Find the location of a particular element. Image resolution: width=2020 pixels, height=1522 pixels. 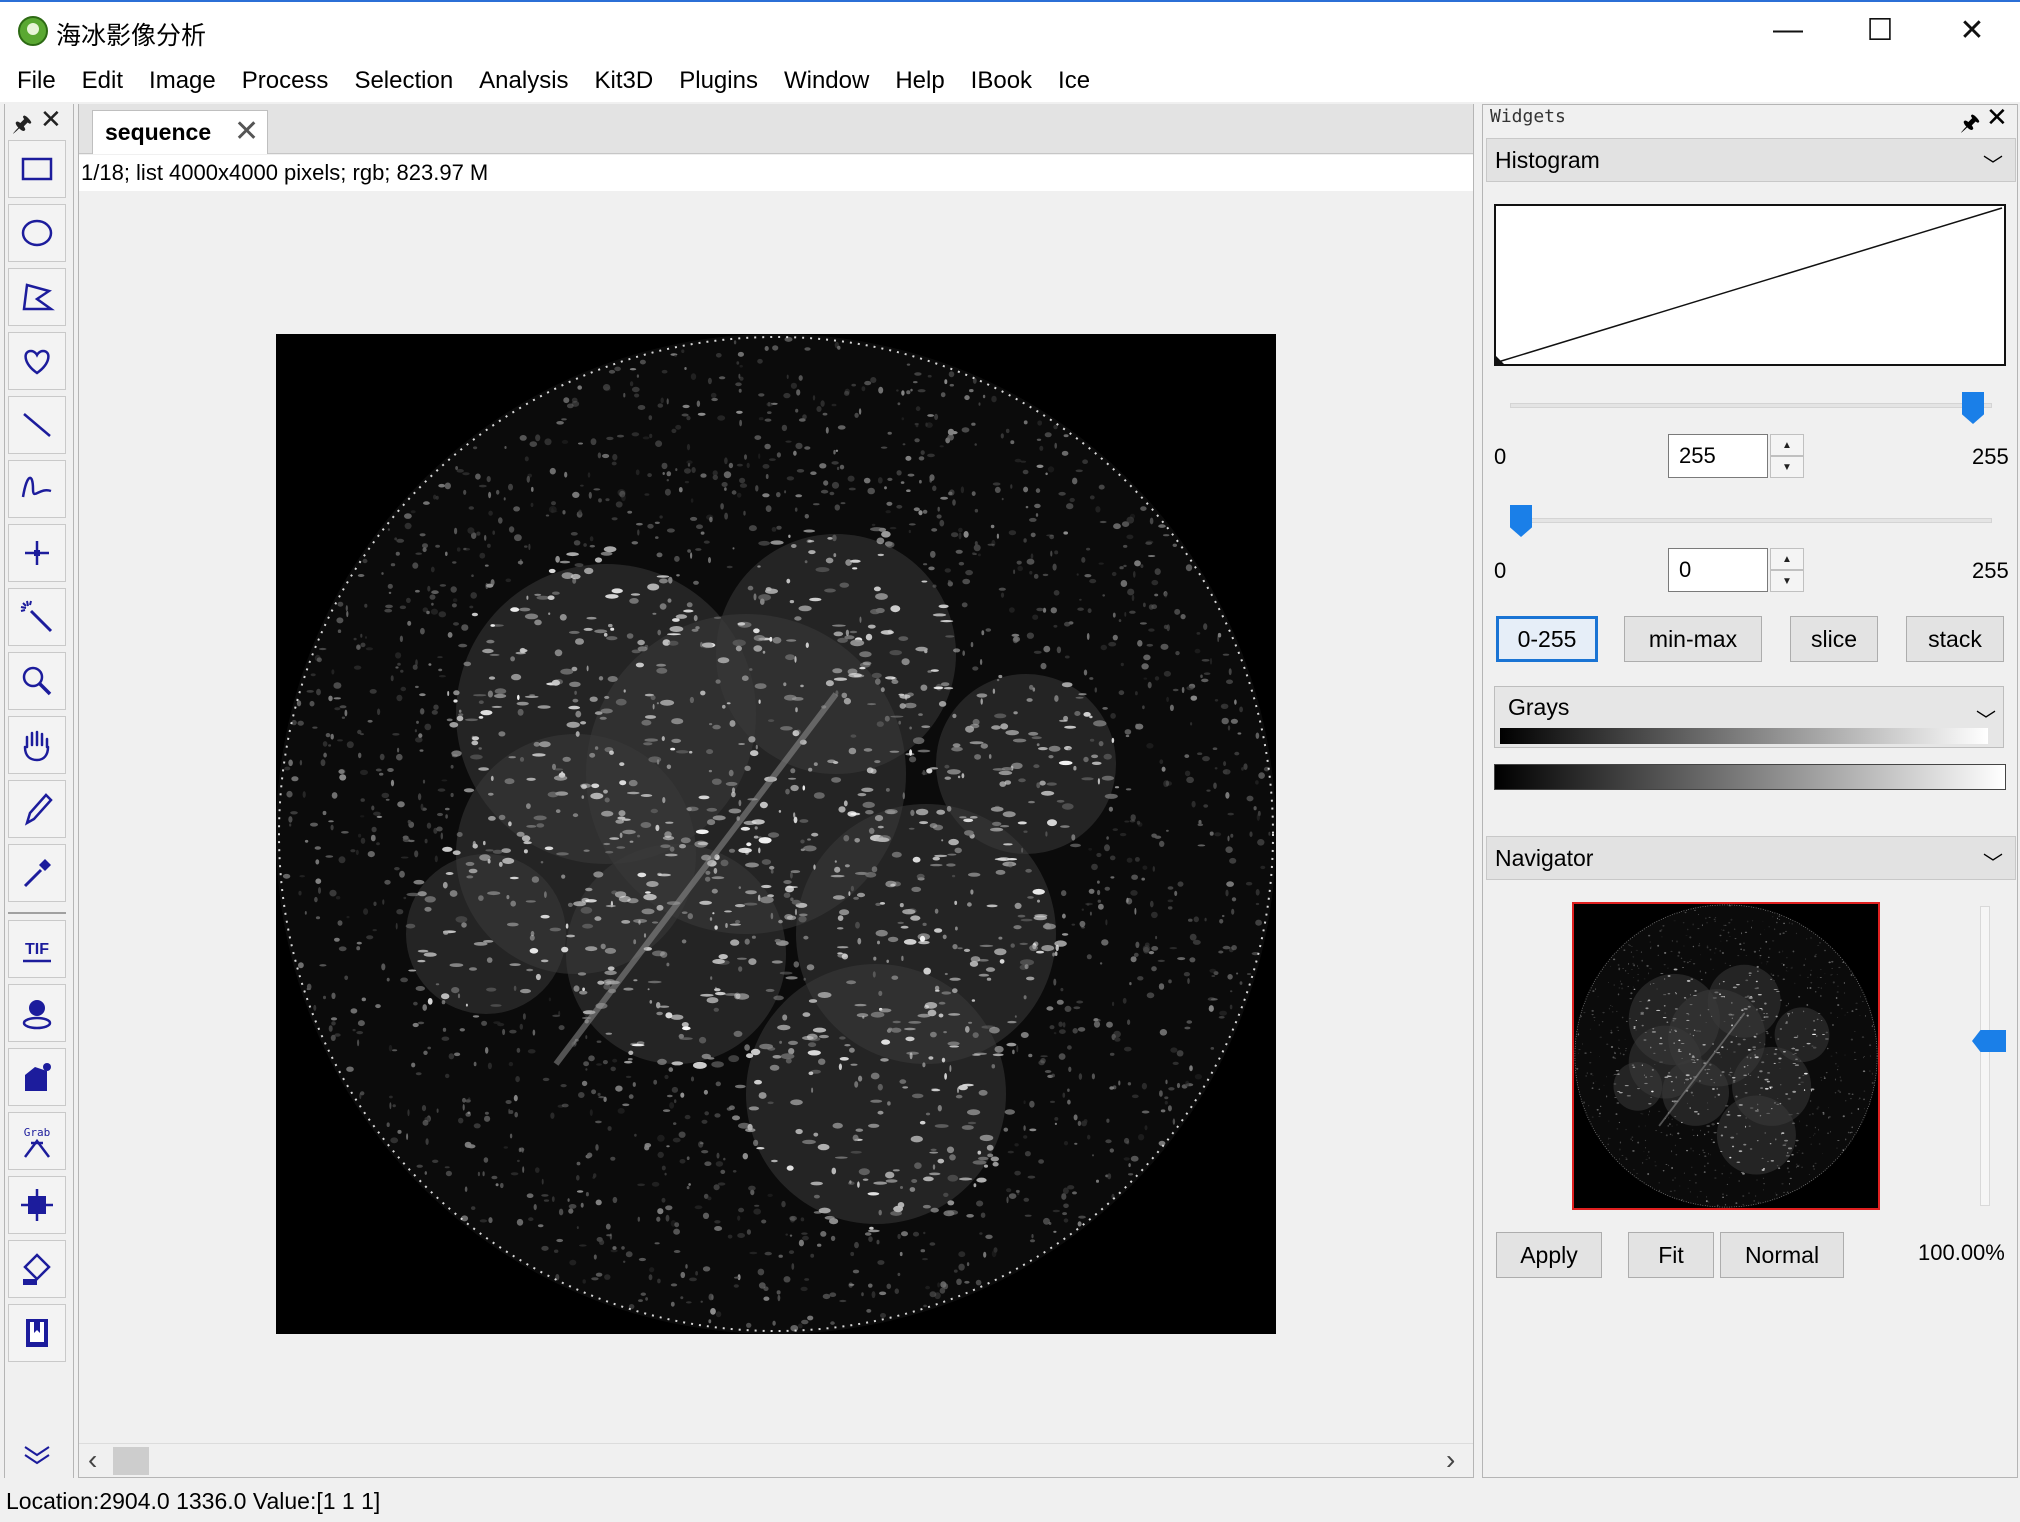

scroll-thumb is located at coordinates (131, 1461).